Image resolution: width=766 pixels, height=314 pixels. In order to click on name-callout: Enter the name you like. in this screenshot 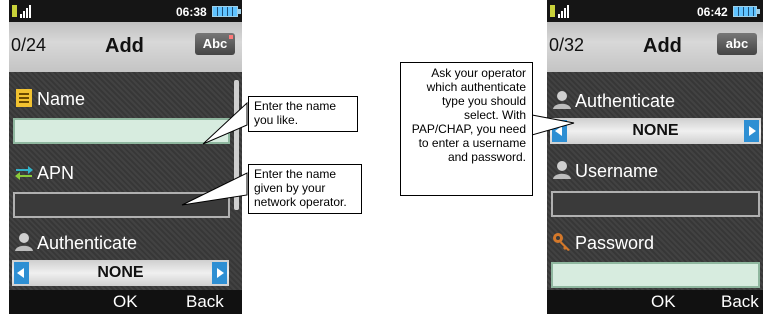, I will do `click(303, 114)`.